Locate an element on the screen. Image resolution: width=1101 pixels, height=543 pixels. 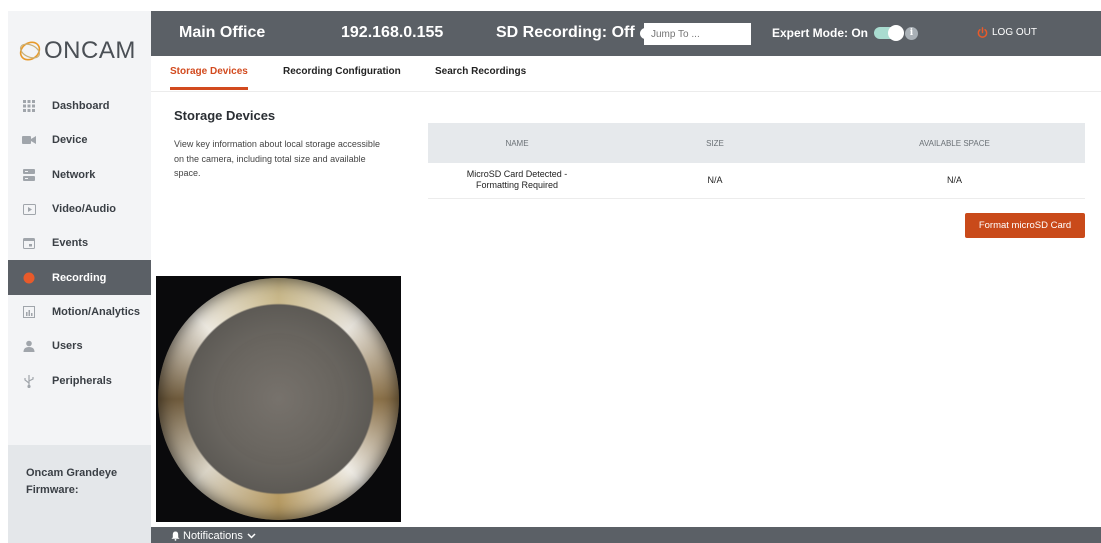
grid-icon is located at coordinates (29, 106).